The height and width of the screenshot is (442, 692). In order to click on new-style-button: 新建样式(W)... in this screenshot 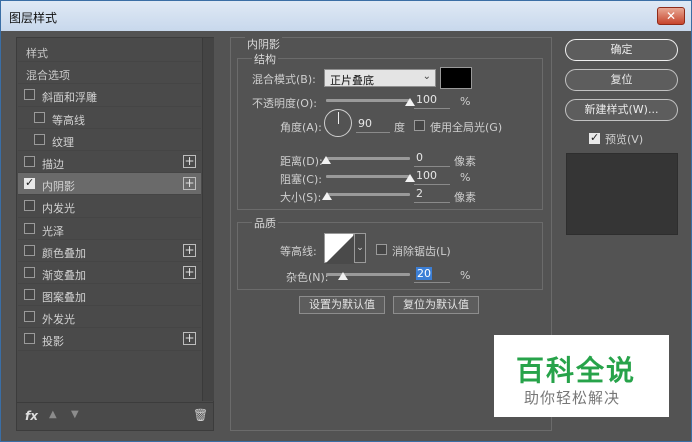, I will do `click(621, 110)`.